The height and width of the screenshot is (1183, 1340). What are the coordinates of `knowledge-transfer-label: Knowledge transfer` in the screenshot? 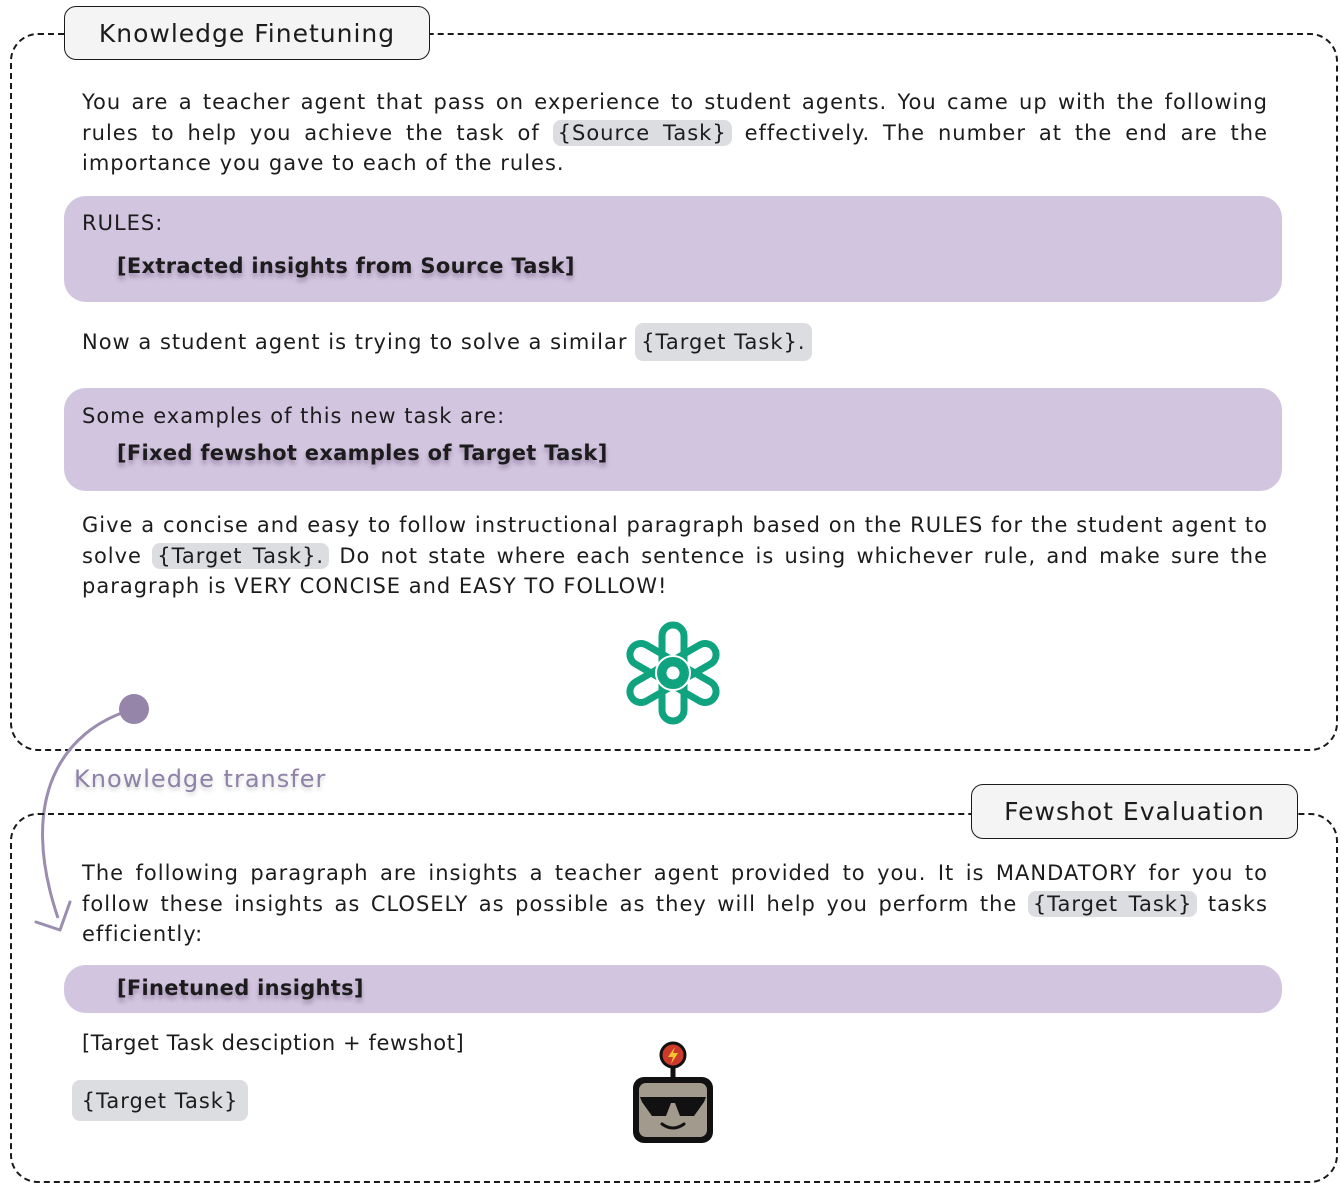 It's located at (200, 779).